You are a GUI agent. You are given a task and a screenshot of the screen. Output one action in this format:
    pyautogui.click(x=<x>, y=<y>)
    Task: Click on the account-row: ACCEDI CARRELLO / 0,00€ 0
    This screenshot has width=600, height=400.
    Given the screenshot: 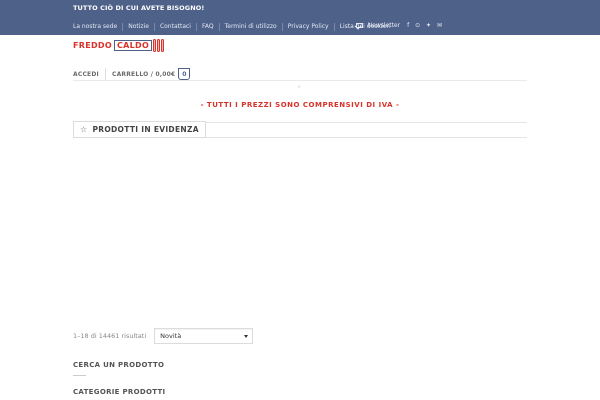 What is the action you would take?
    pyautogui.click(x=132, y=74)
    